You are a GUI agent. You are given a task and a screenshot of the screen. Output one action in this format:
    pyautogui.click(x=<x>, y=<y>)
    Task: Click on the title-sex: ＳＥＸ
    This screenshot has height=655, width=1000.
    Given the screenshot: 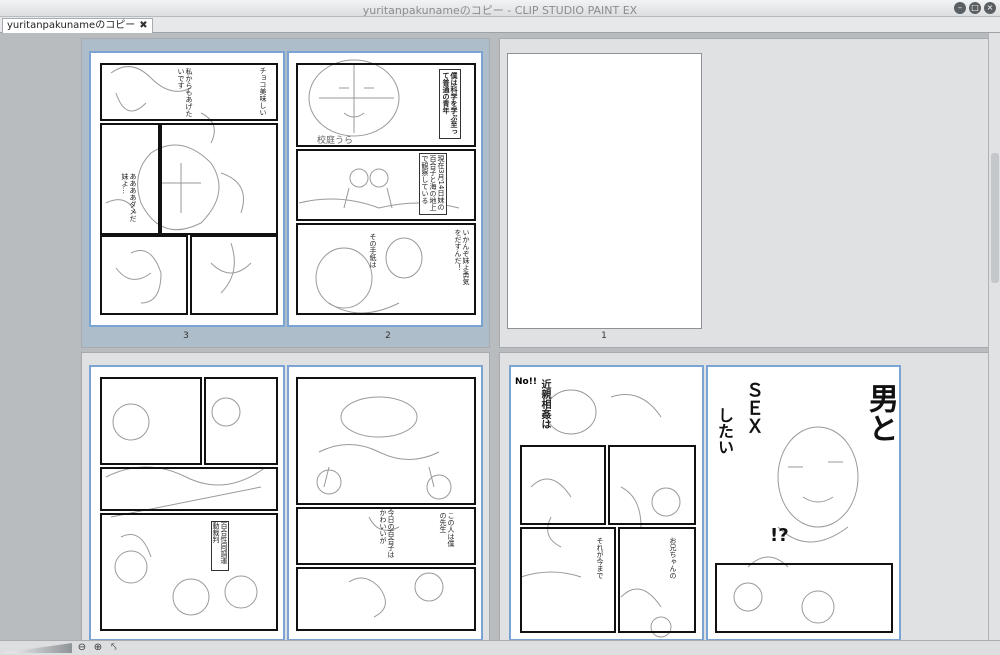 What is the action you would take?
    pyautogui.click(x=753, y=408)
    